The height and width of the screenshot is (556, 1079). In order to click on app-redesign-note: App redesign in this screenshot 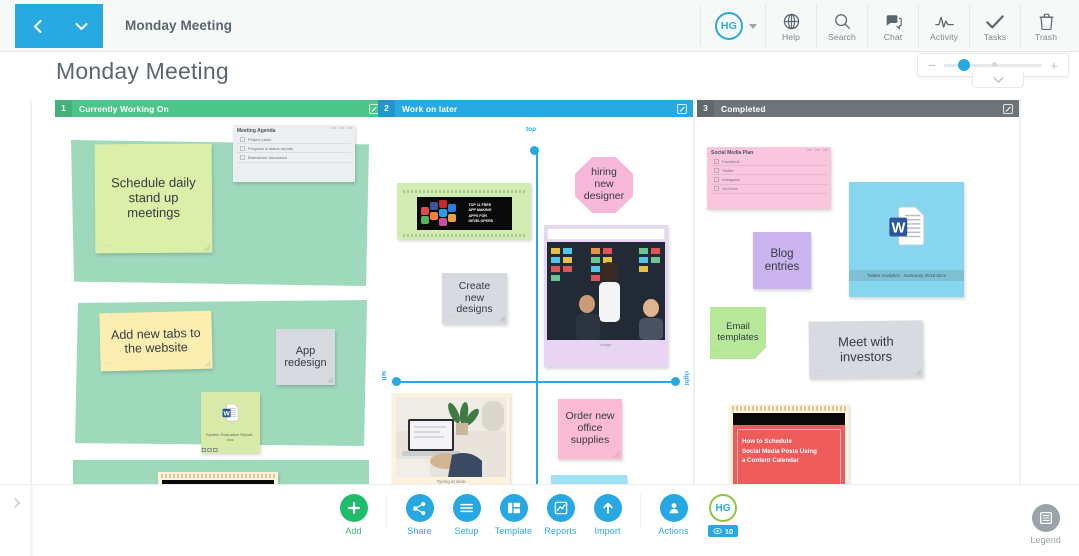, I will do `click(305, 357)`.